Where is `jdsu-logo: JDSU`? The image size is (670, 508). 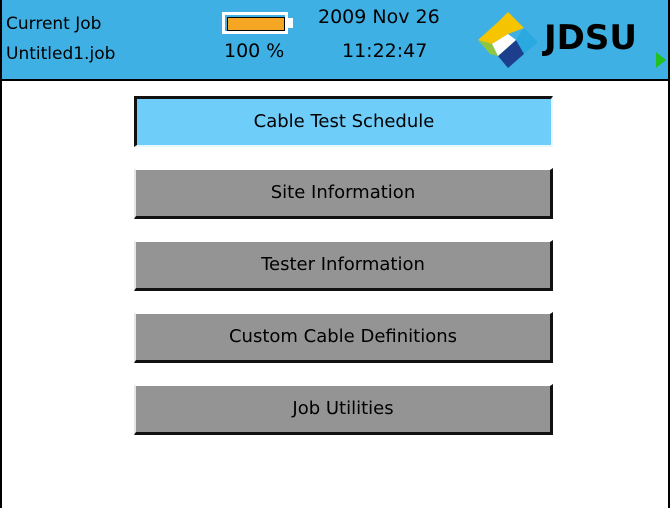
jdsu-logo: JDSU is located at coordinates (571, 40).